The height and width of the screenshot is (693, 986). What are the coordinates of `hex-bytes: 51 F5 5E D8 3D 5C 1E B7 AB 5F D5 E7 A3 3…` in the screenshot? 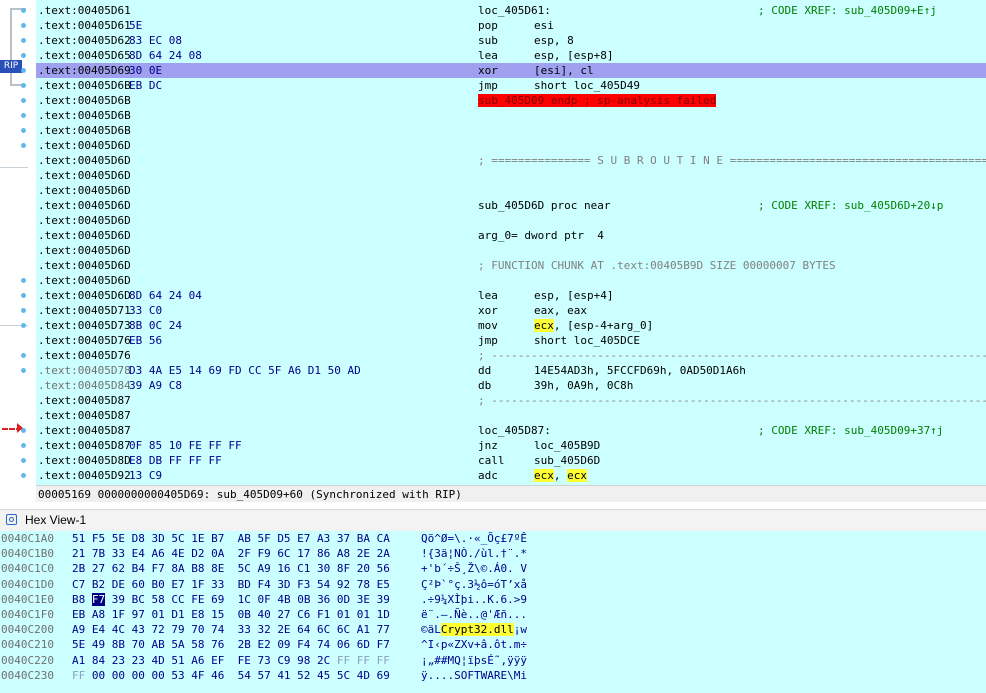 It's located at (231, 538).